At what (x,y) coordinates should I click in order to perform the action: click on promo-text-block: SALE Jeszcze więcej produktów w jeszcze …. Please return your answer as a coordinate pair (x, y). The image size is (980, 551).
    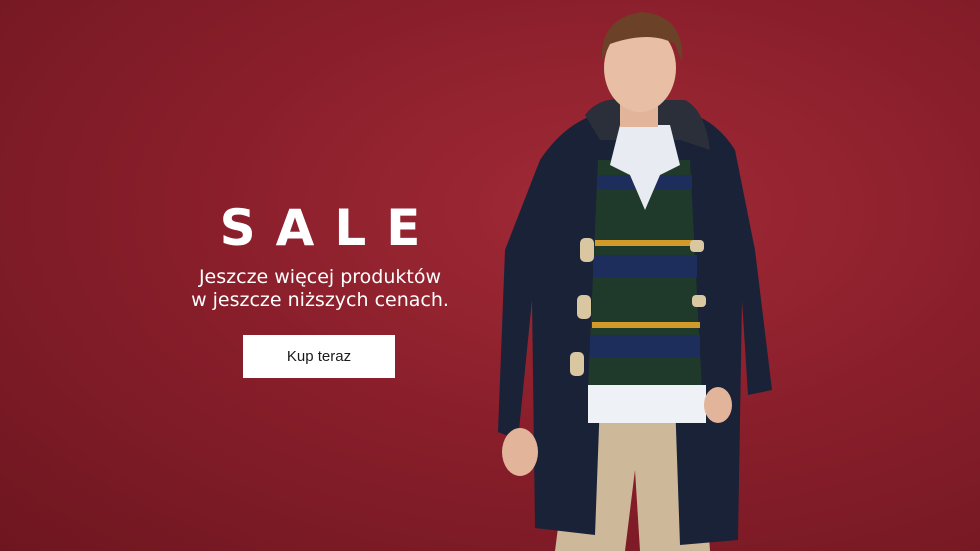
    Looking at the image, I should click on (320, 254).